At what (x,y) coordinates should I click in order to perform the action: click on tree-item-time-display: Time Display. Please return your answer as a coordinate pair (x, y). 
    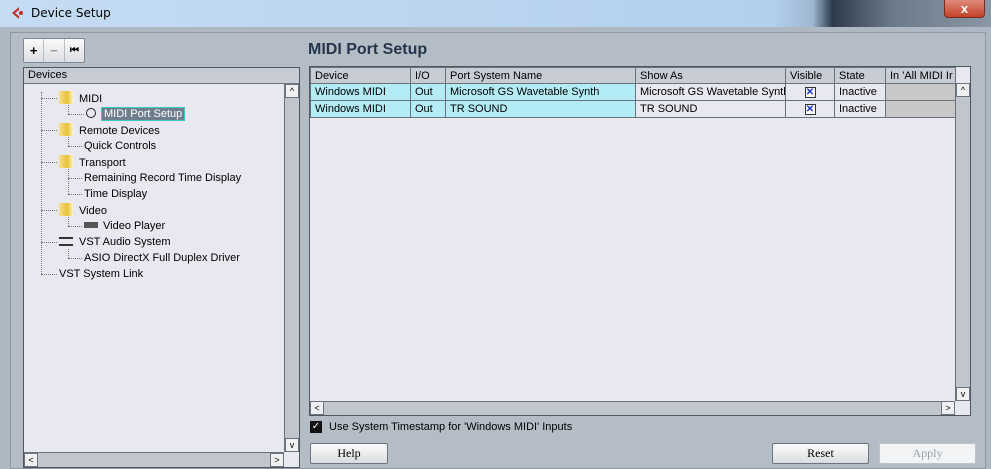
    Looking at the image, I should click on (115, 194).